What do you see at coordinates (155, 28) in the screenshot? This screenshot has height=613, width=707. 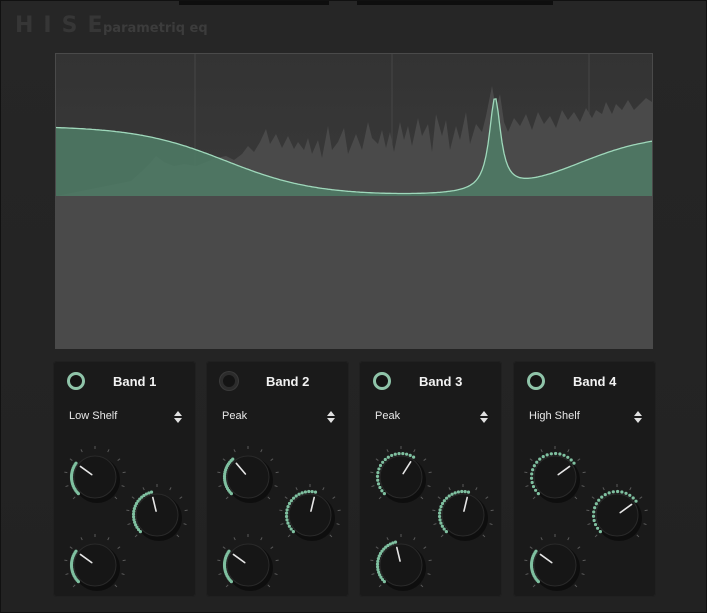 I see `plugin-subtitle: parametriq eq` at bounding box center [155, 28].